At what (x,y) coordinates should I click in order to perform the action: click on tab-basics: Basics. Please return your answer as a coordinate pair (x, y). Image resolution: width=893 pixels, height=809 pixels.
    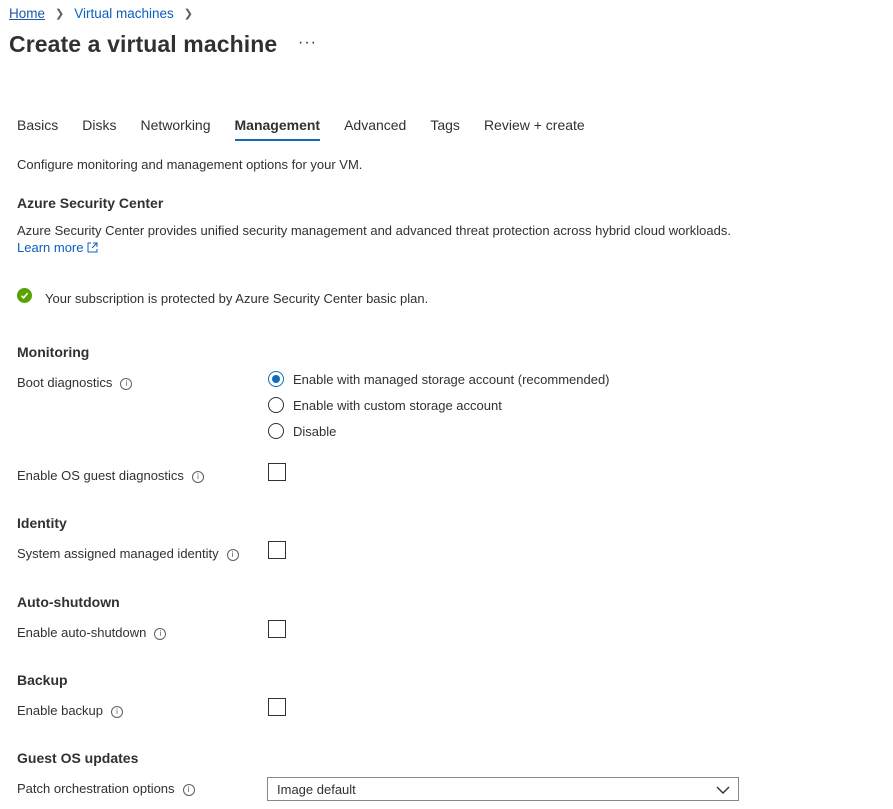
    Looking at the image, I should click on (37, 128).